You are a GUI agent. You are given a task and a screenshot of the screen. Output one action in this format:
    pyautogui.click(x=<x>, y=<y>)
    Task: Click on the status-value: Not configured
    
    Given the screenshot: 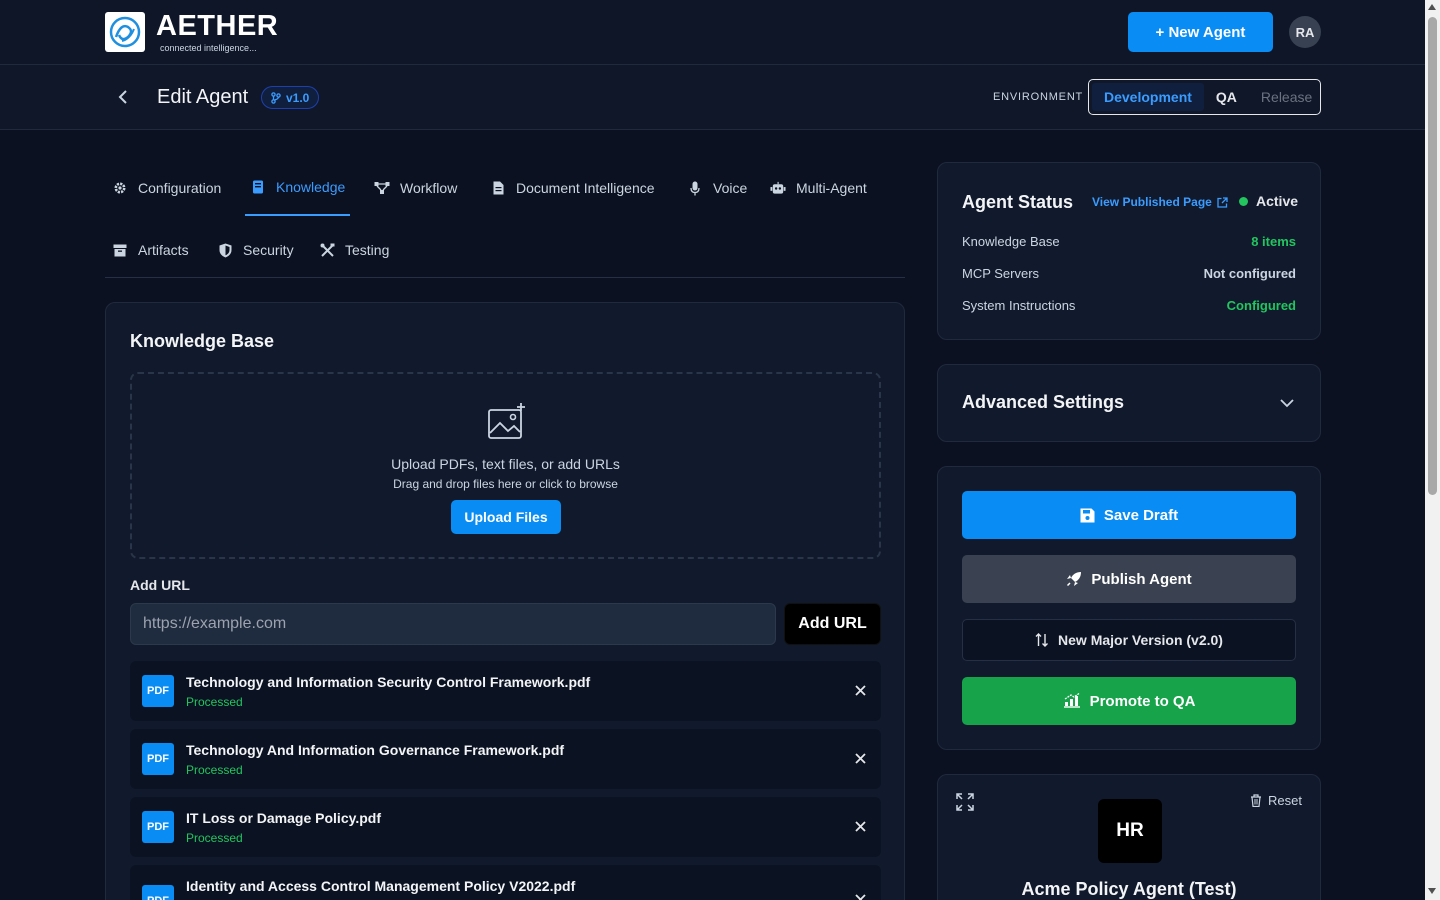 What is the action you would take?
    pyautogui.click(x=1249, y=273)
    